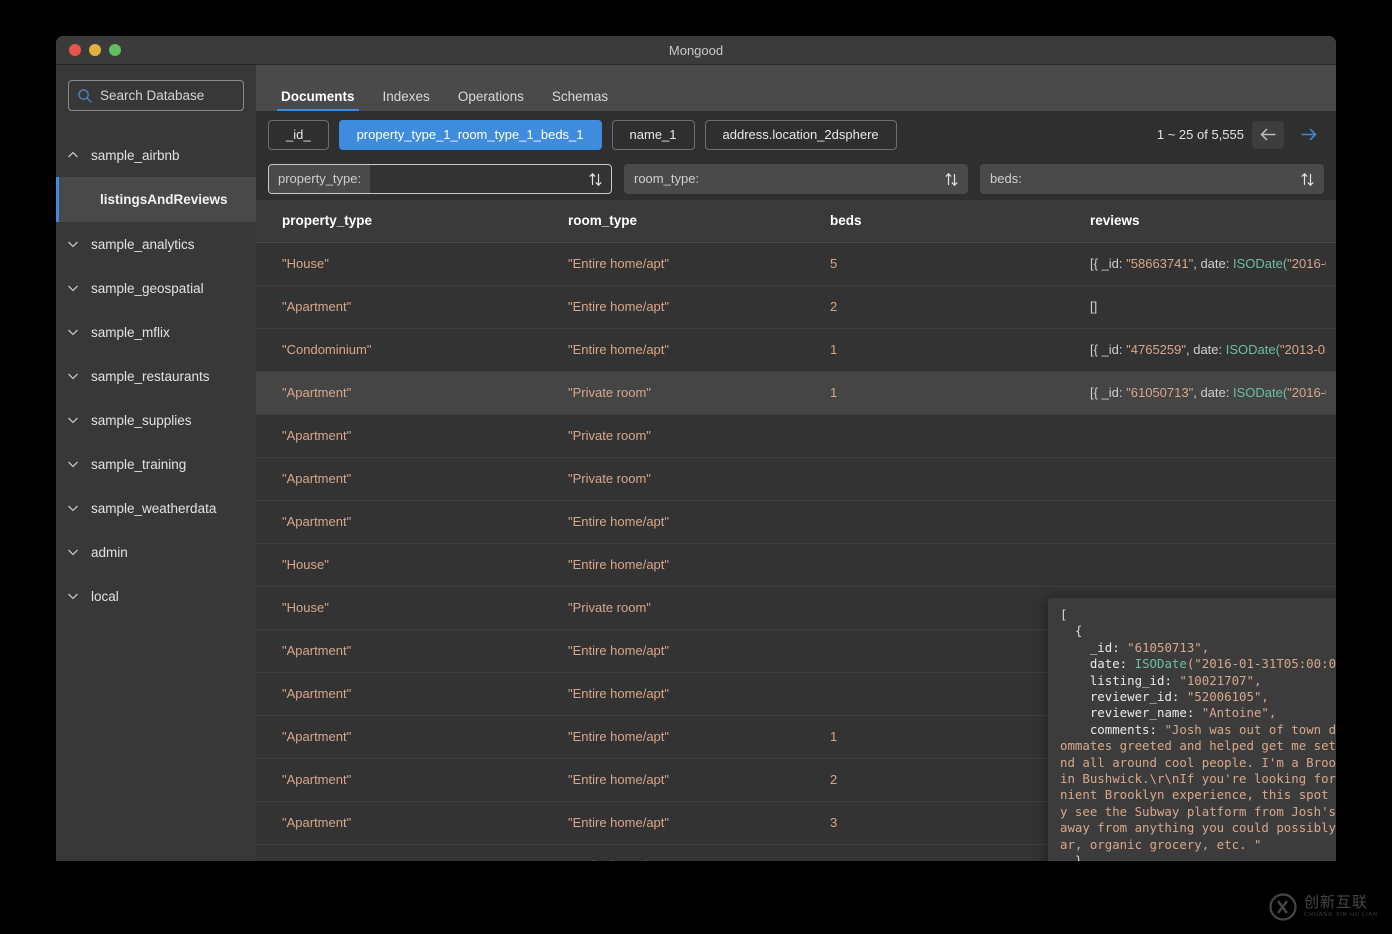 The image size is (1392, 934). I want to click on sidebar-item-listingsAndReviews: listingsAndReviews, so click(156, 199).